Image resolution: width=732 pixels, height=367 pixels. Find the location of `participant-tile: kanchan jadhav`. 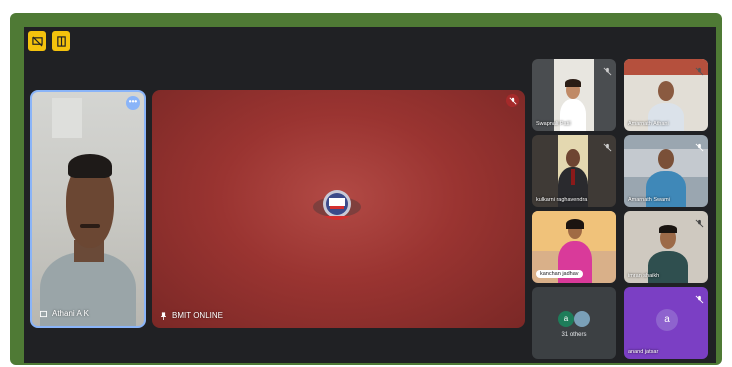

participant-tile: kanchan jadhav is located at coordinates (574, 247).